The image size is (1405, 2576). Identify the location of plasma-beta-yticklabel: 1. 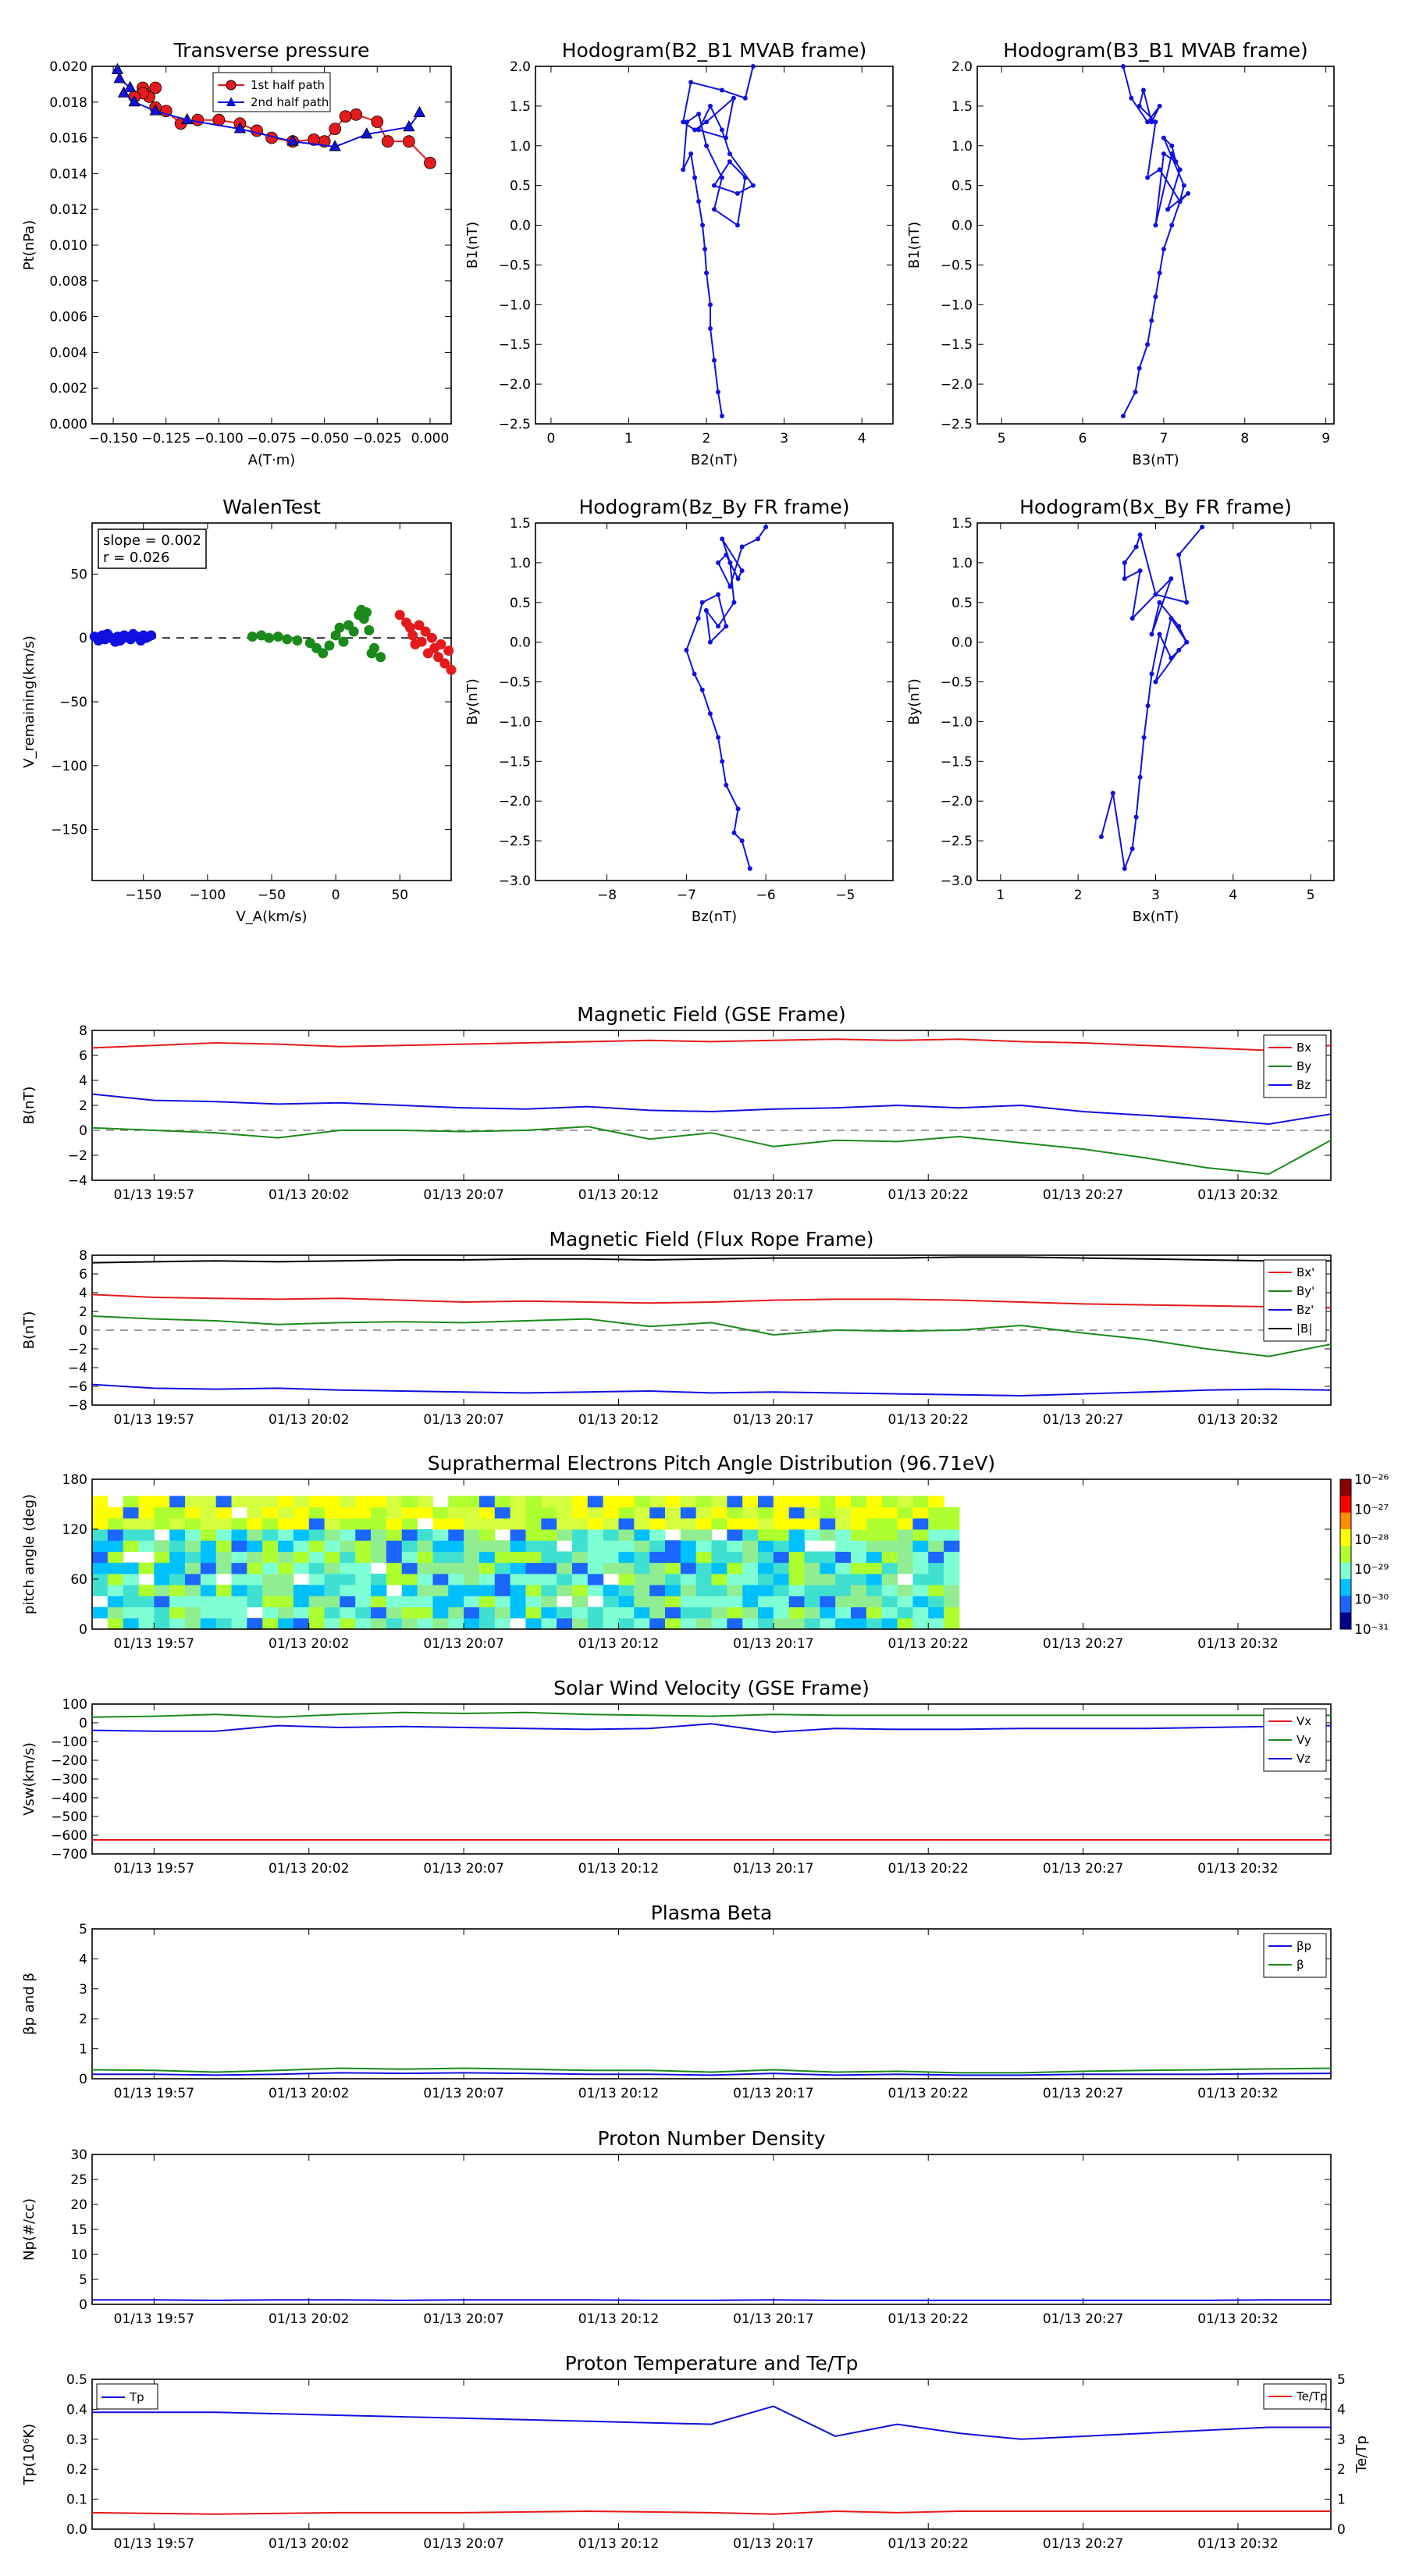
(83, 2050).